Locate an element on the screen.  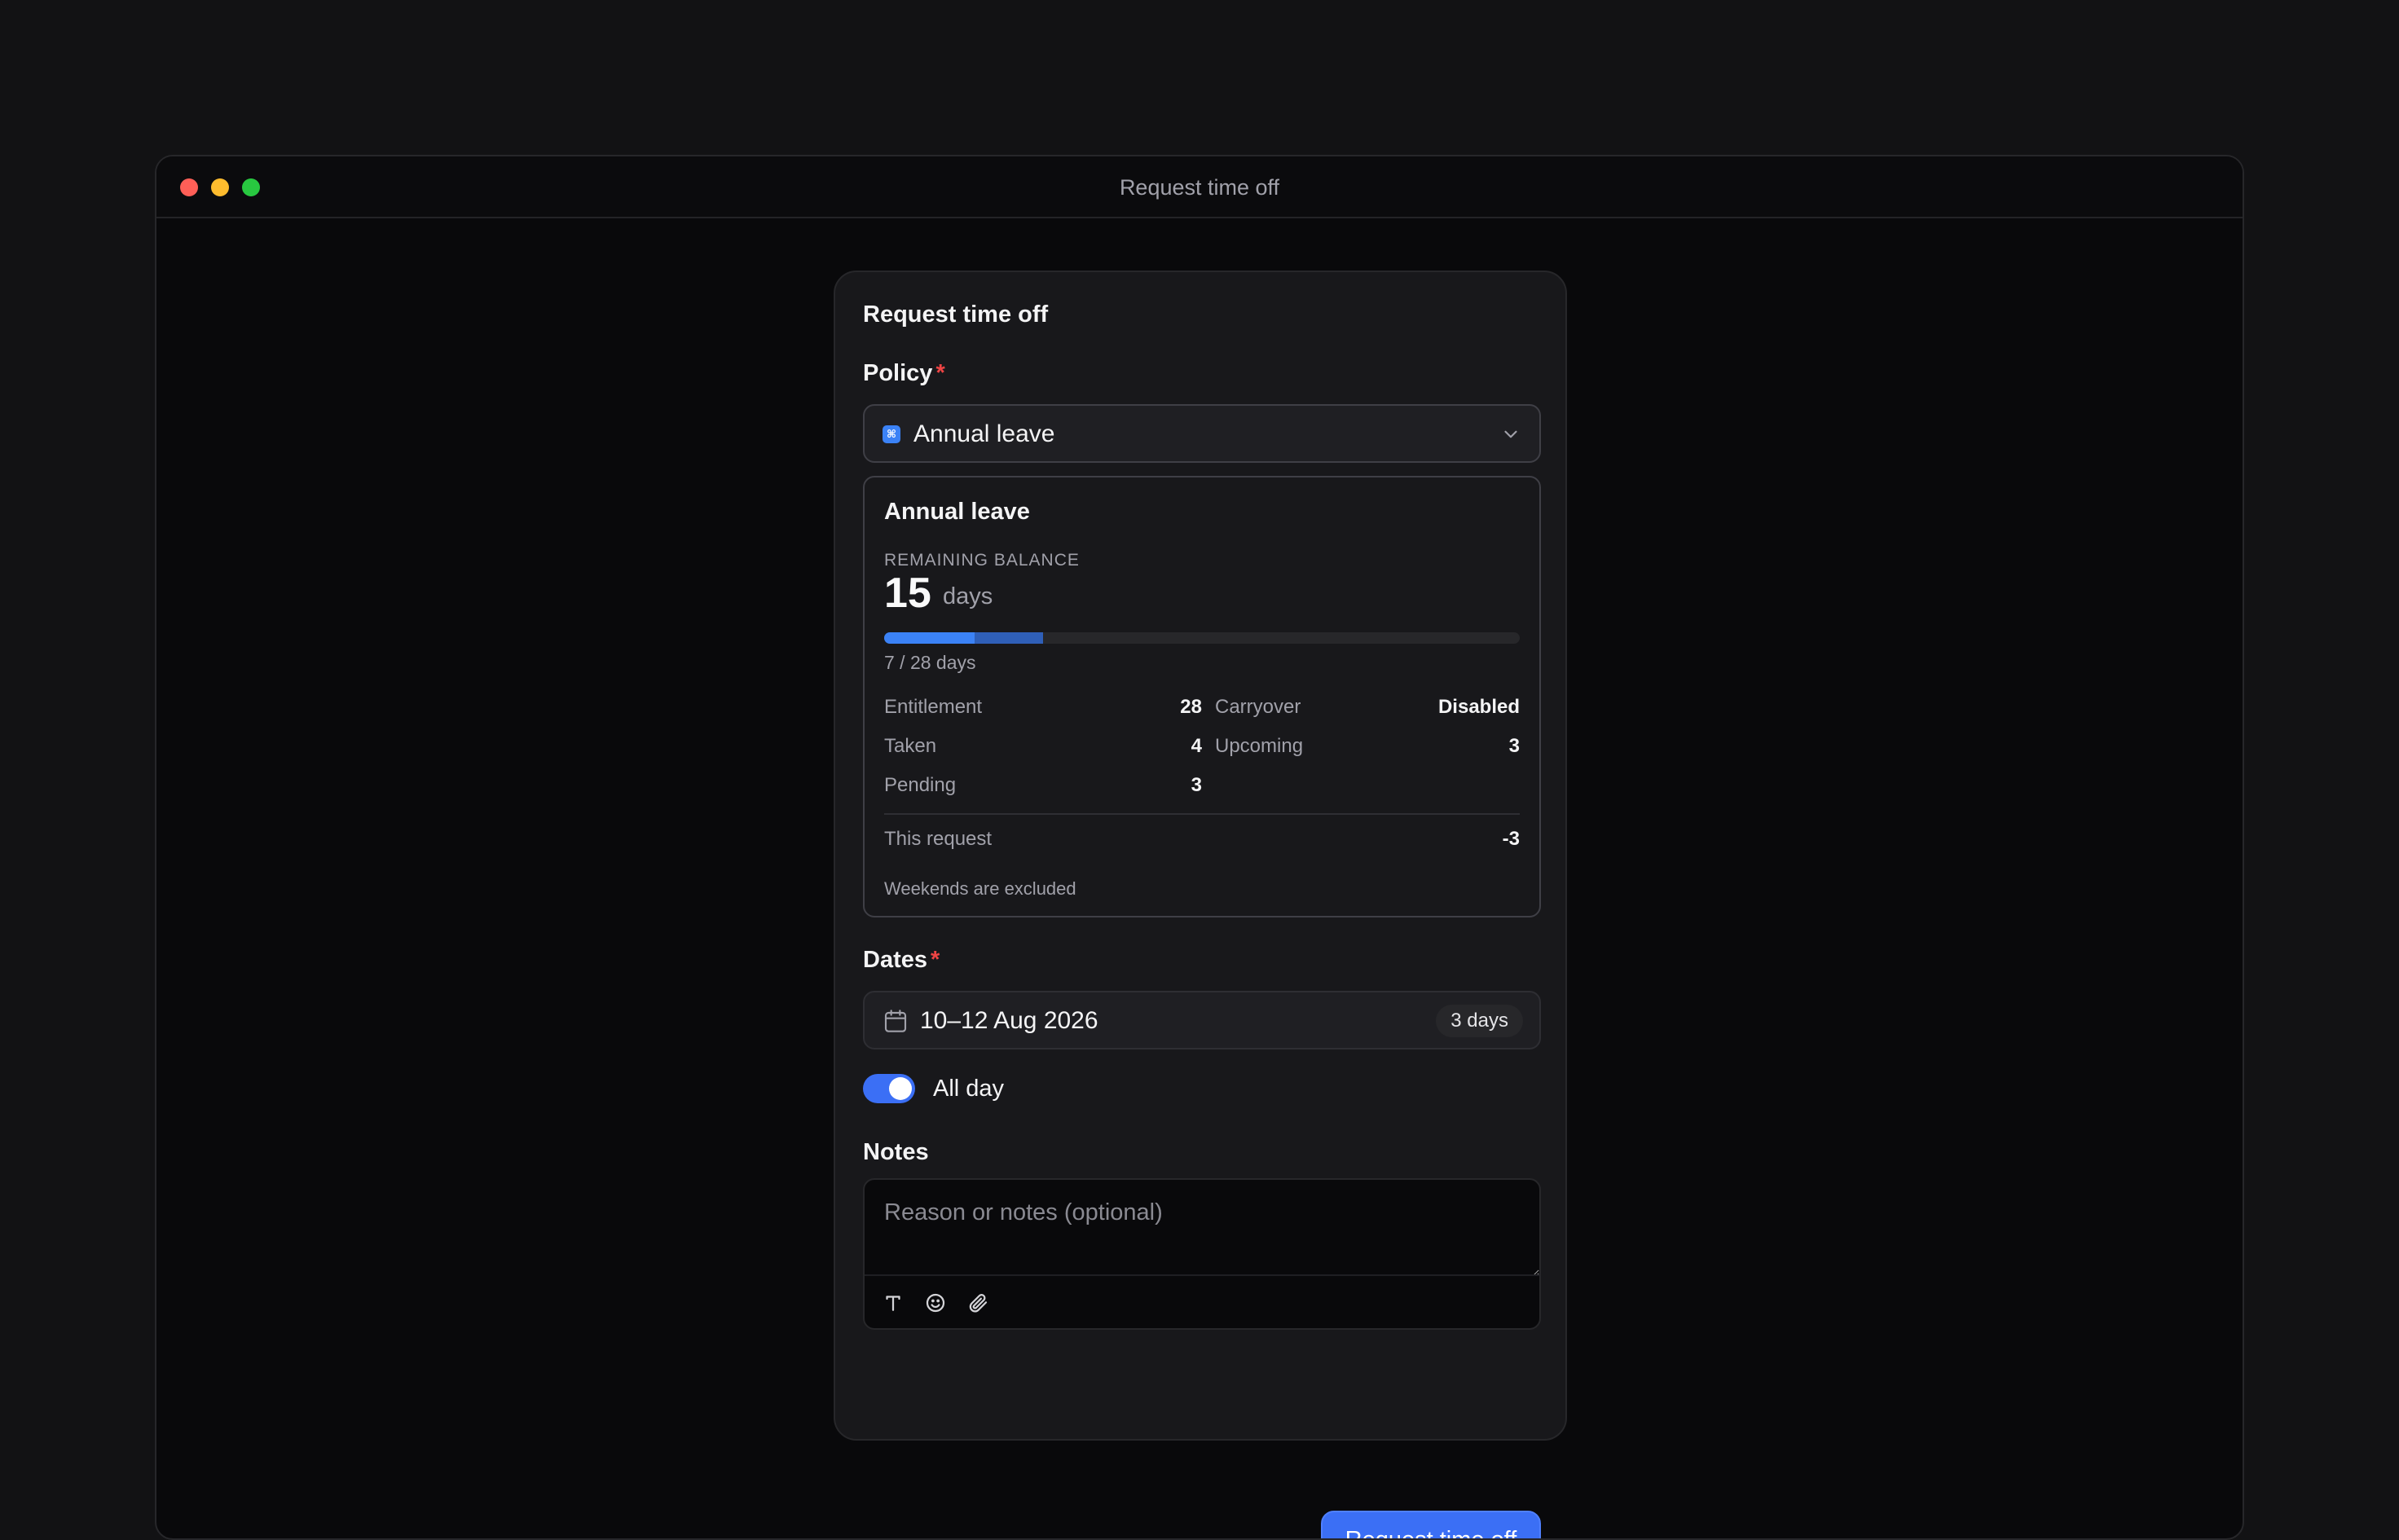
window-title: Request time off is located at coordinates (1200, 187).